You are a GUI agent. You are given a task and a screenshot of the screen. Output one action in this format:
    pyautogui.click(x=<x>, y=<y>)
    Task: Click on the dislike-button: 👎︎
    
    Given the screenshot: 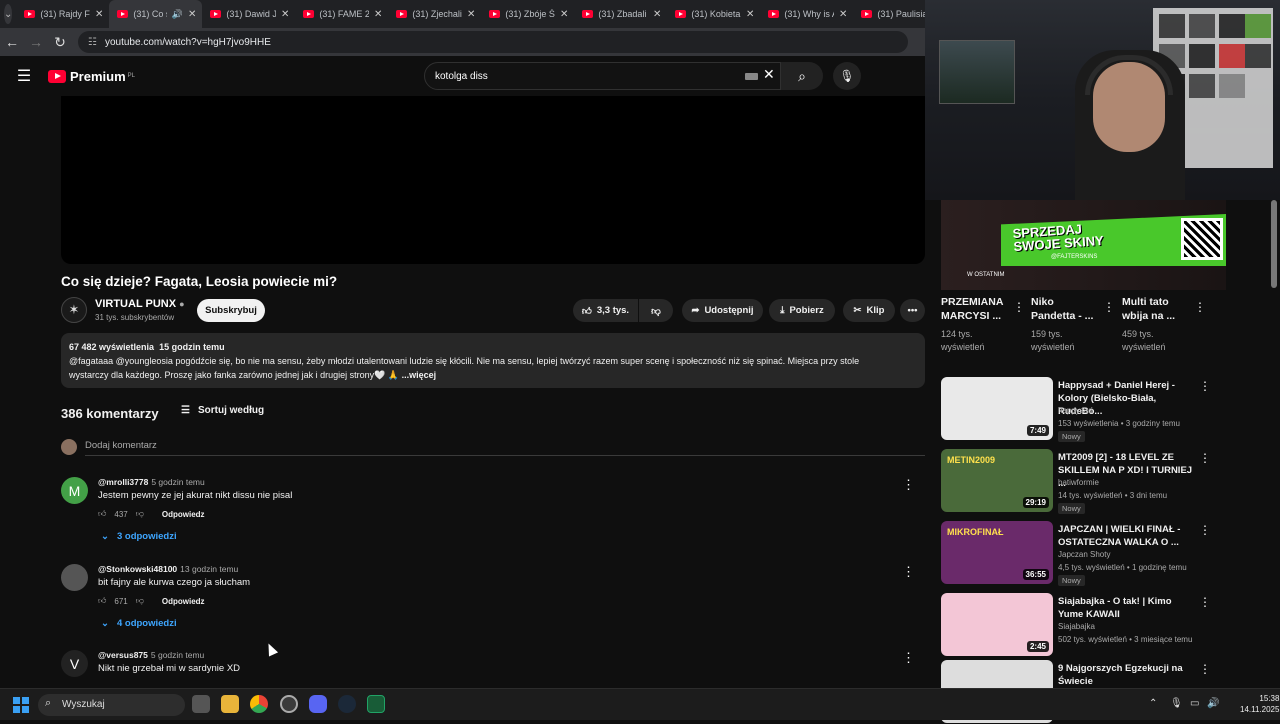 What is the action you would take?
    pyautogui.click(x=656, y=310)
    